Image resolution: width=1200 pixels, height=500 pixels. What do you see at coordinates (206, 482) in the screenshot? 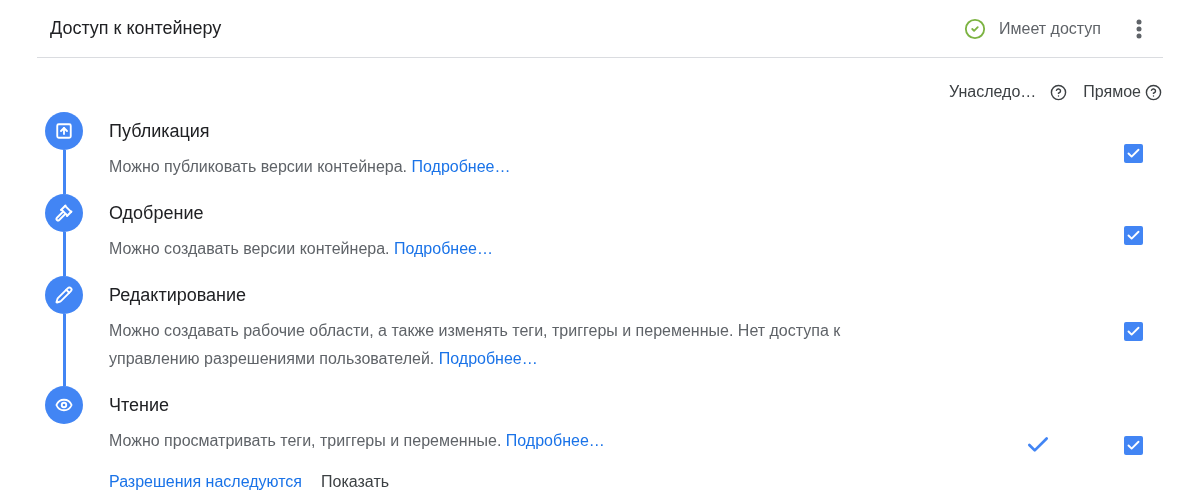
I see `inherited-permissions-link: Разрешения наследуются` at bounding box center [206, 482].